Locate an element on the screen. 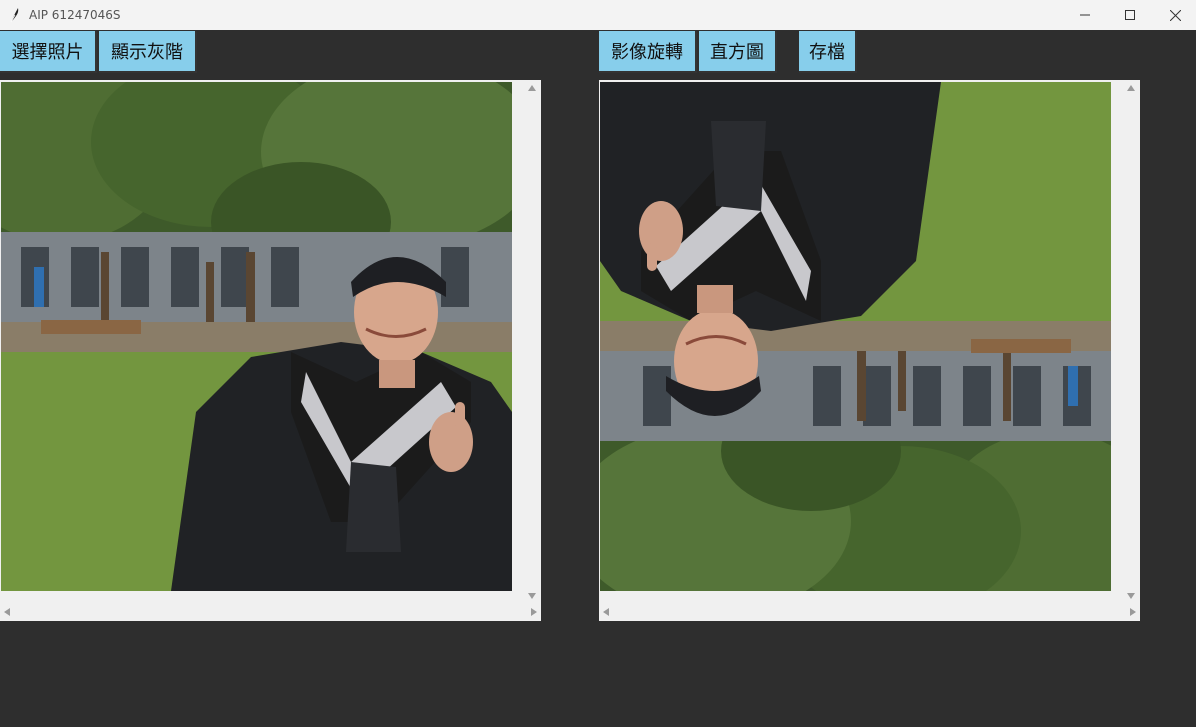  close-icon is located at coordinates (1175, 15).